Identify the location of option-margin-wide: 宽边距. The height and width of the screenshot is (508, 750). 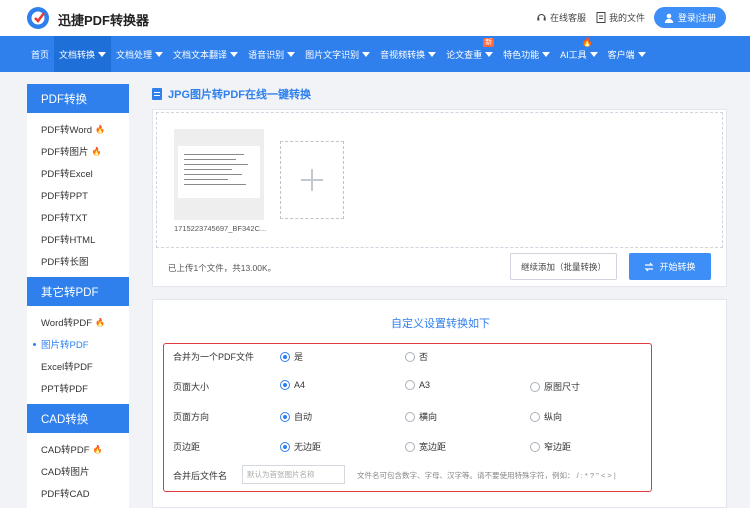
(425, 446).